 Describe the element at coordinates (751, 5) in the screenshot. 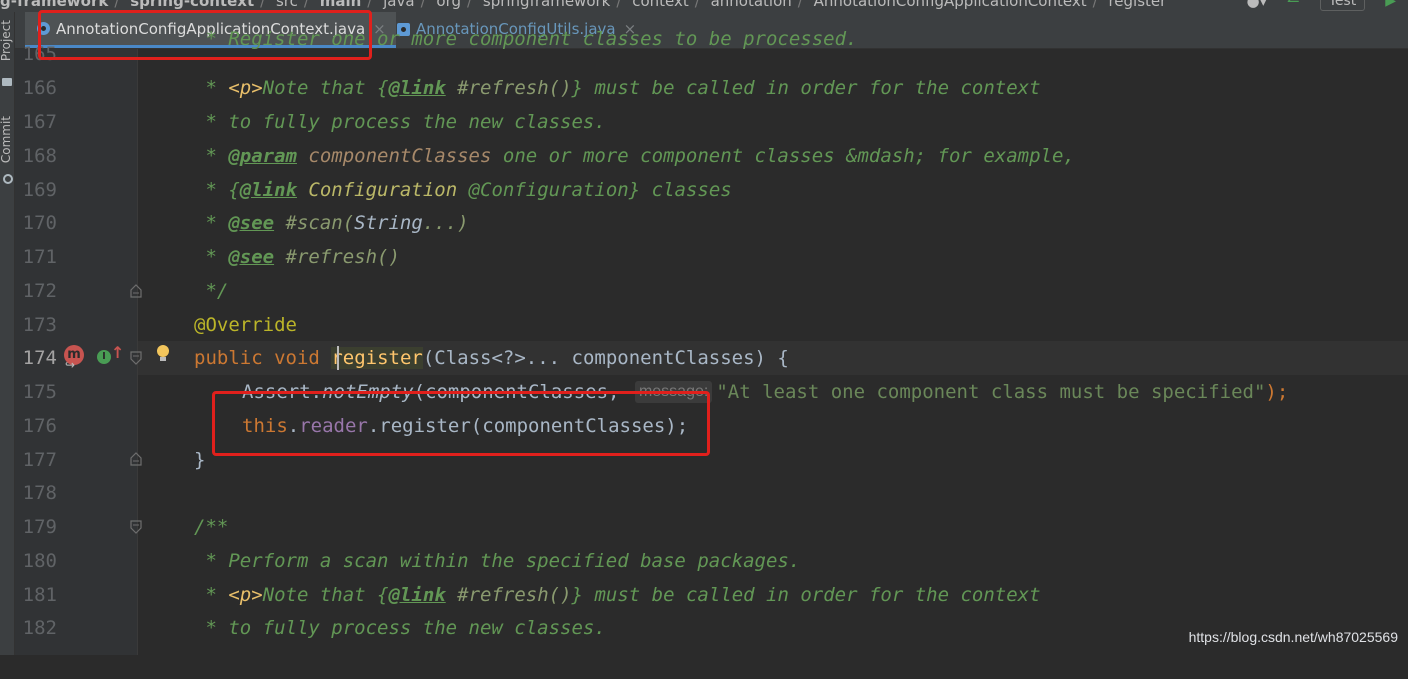

I see `breadcrumb-item: annotation` at that location.